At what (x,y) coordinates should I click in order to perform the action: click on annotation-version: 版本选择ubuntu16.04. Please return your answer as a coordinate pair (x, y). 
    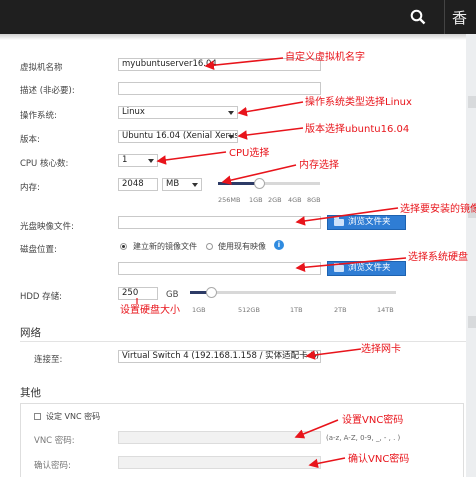
    Looking at the image, I should click on (357, 129).